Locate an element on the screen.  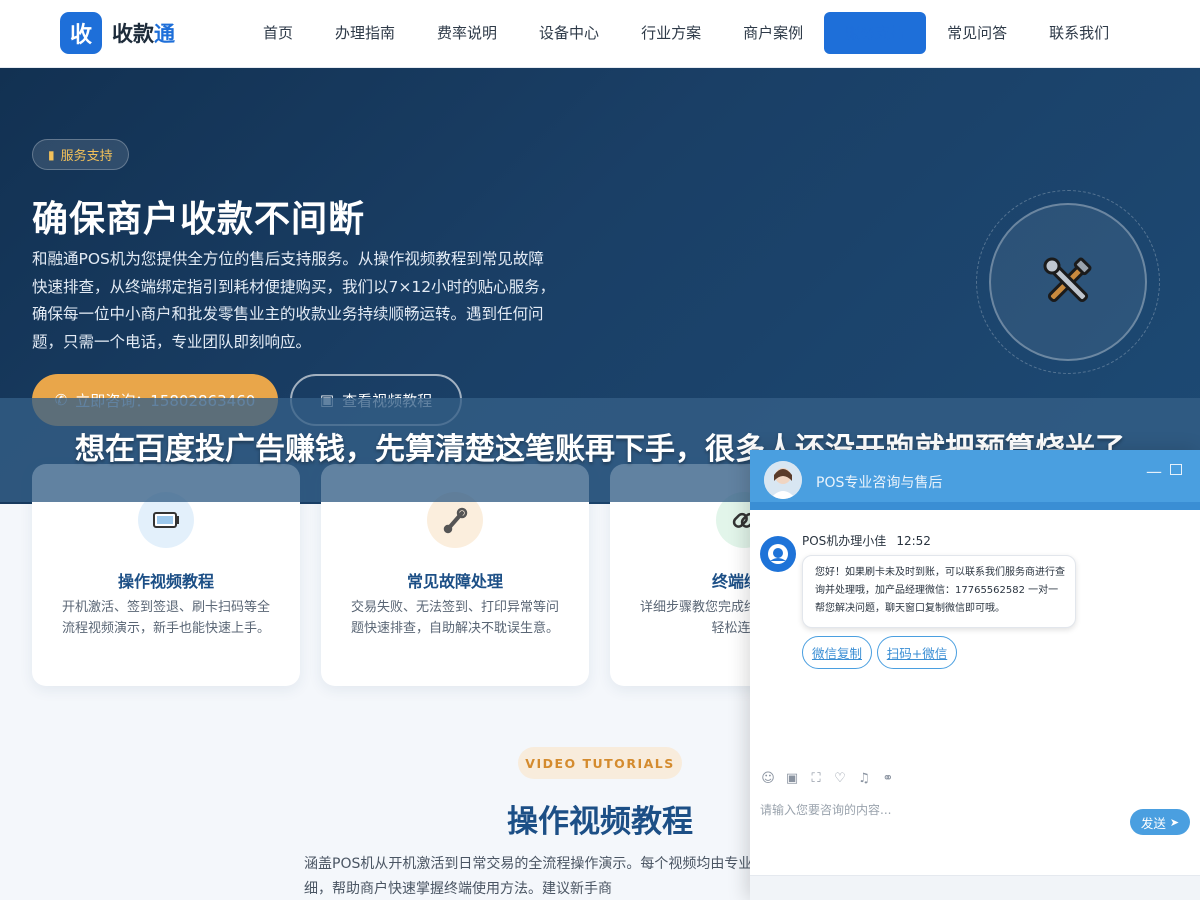
send-button: 发送 ➤ is located at coordinates (1160, 822).